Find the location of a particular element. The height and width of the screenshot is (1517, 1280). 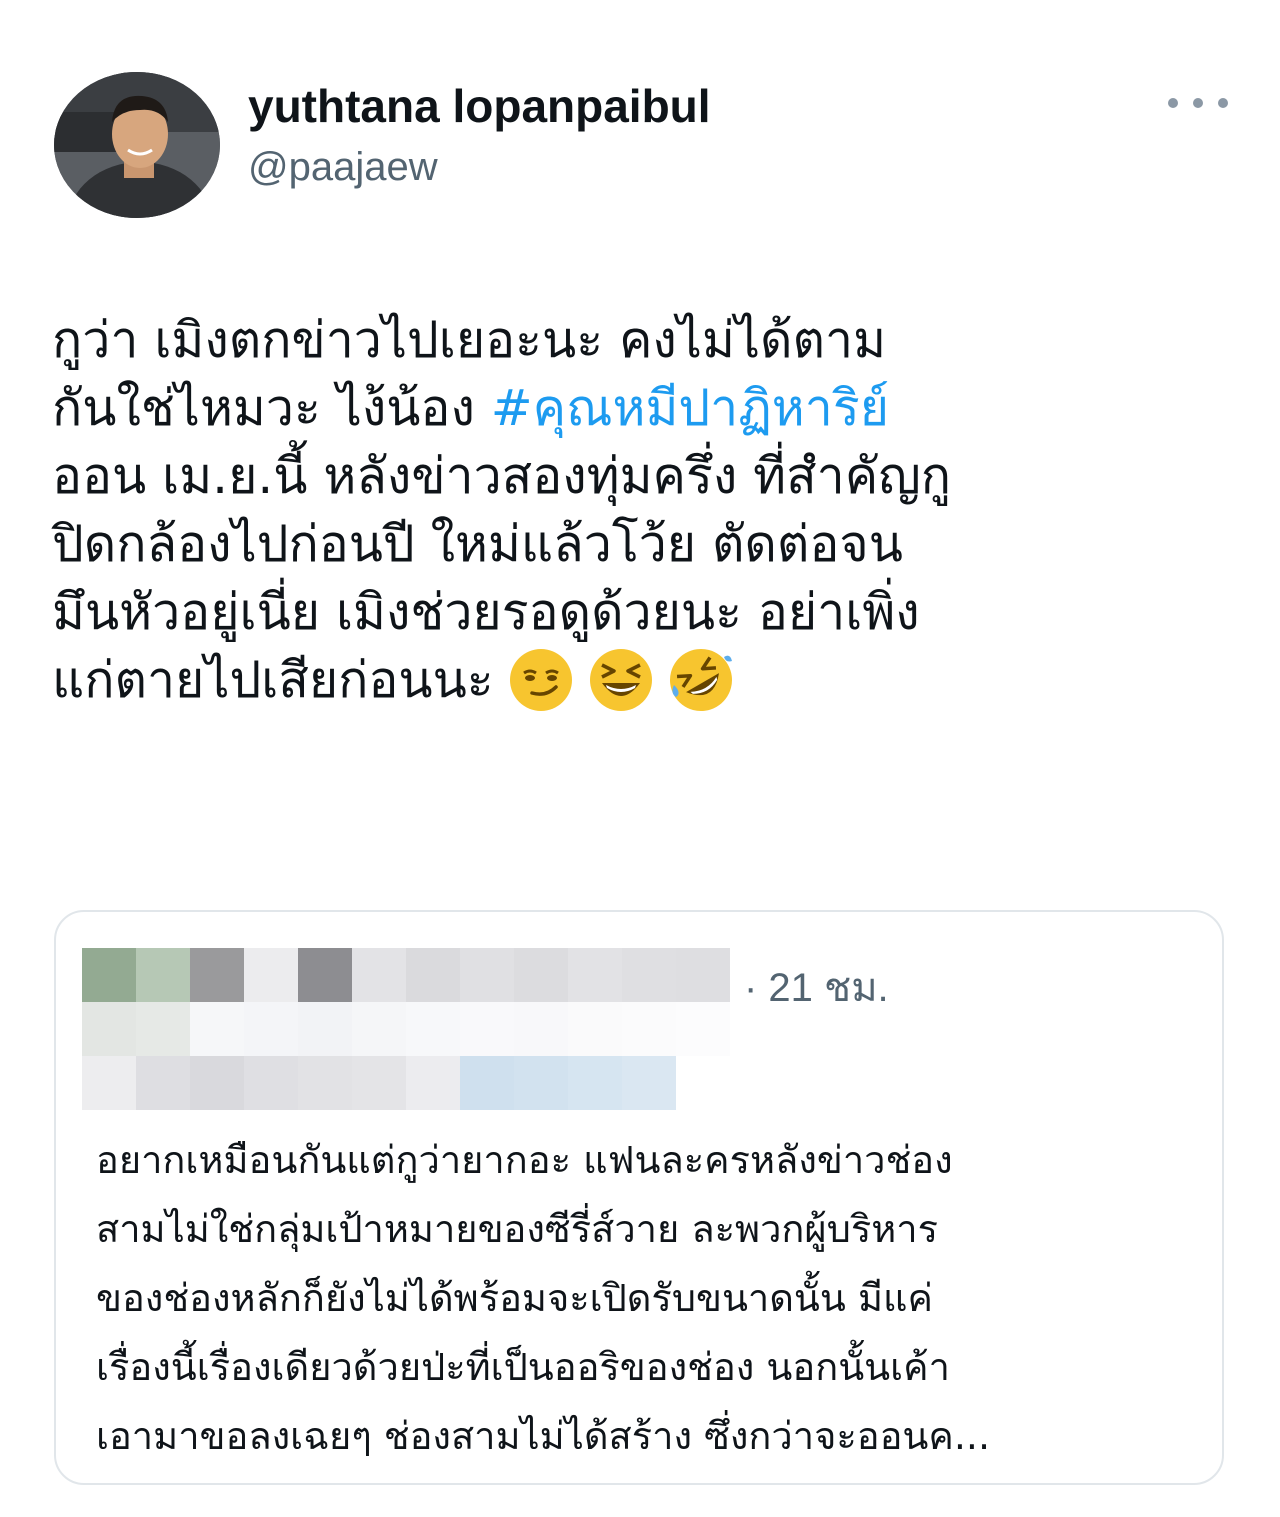

tweet-text-line: กูว่า เมิงตกข่าวไปเยอะนะ คงไม่ได้ตาม is located at coordinates (469, 340).